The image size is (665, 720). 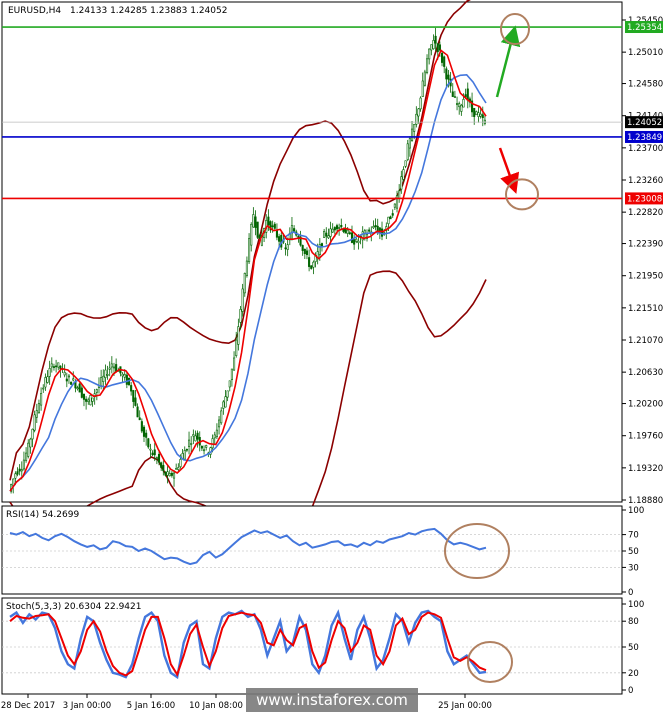 What do you see at coordinates (633, 674) in the screenshot?
I see `sub-tick-label: 20` at bounding box center [633, 674].